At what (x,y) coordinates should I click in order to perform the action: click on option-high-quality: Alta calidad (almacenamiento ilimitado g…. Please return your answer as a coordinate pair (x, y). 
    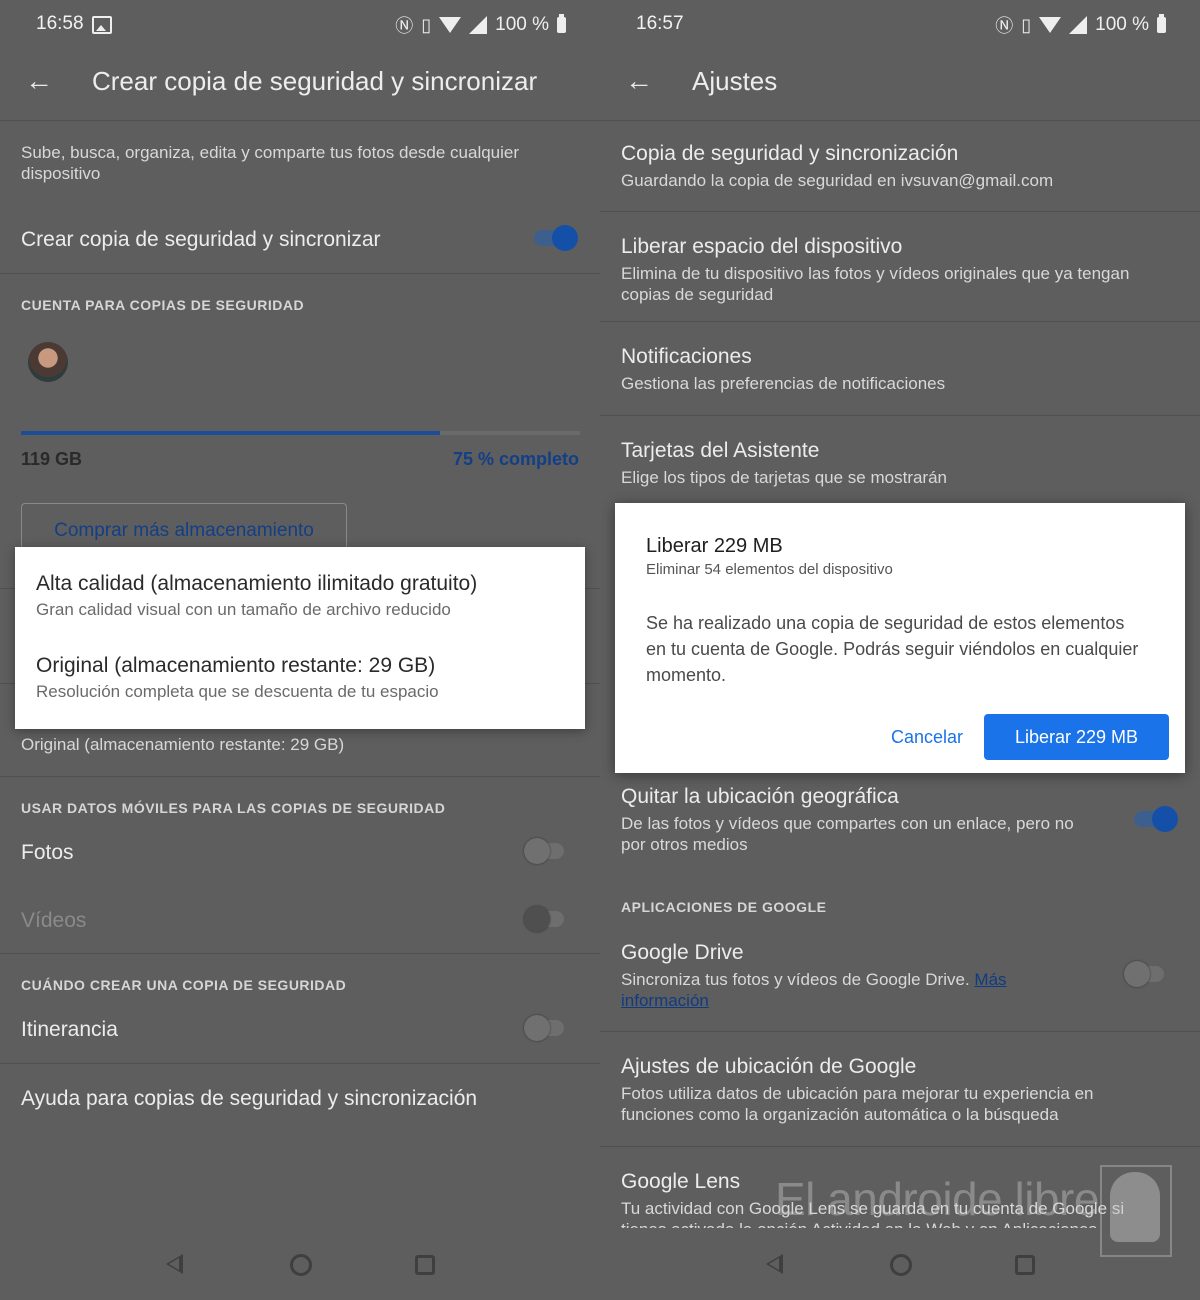
    Looking at the image, I should click on (300, 590).